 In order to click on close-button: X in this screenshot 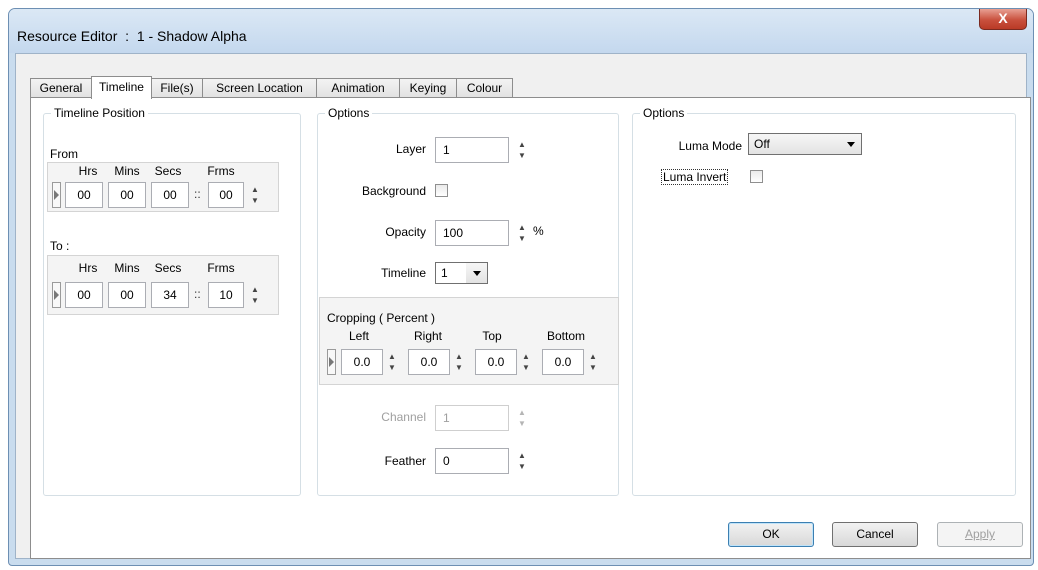, I will do `click(1003, 19)`.